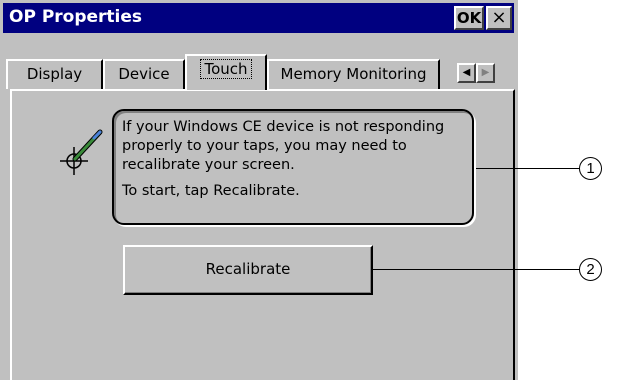  Describe the element at coordinates (466, 73) in the screenshot. I see `tab-scroll-left-button: ◀` at that location.